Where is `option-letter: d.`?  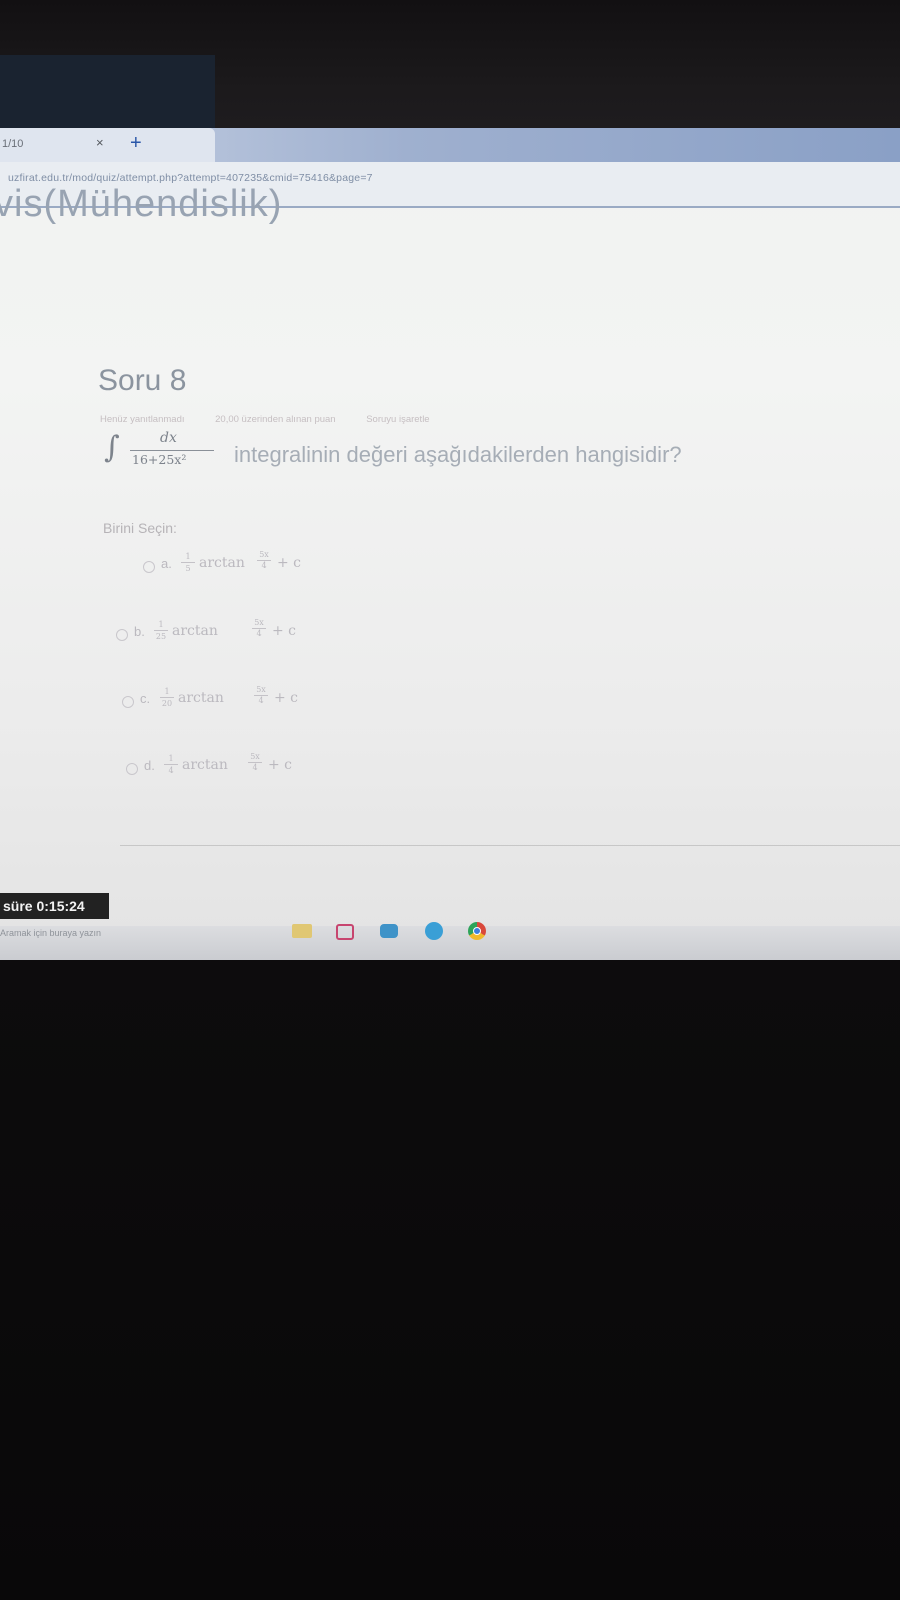 option-letter: d. is located at coordinates (149, 765).